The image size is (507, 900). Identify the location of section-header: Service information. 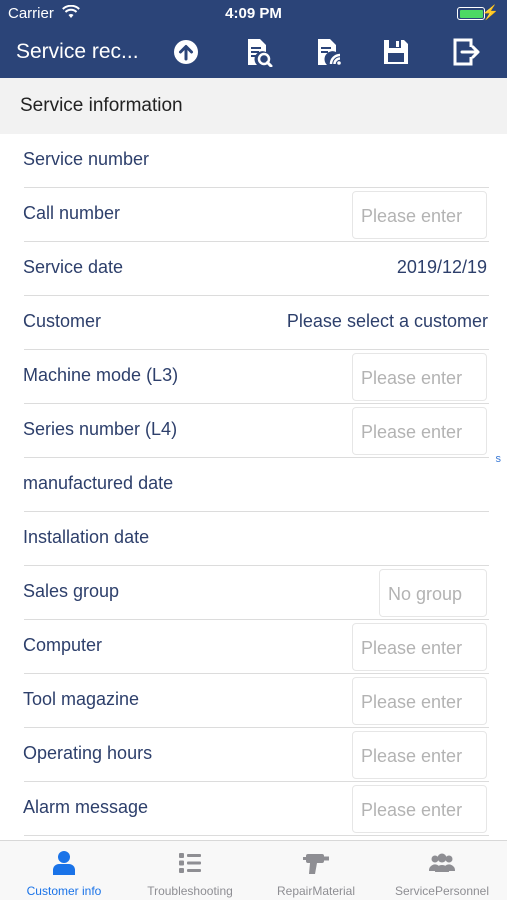
(253, 106).